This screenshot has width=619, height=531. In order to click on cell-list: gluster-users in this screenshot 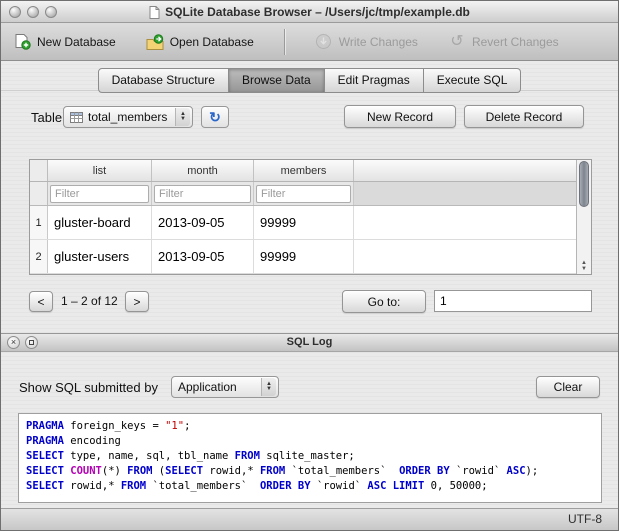, I will do `click(100, 256)`.